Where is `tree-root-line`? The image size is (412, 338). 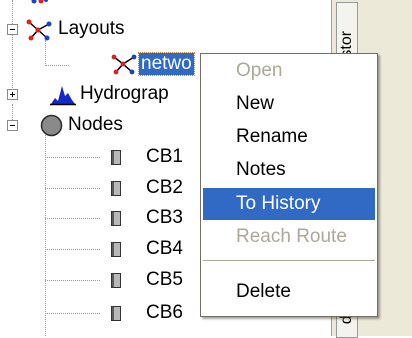
tree-root-line is located at coordinates (12, 50).